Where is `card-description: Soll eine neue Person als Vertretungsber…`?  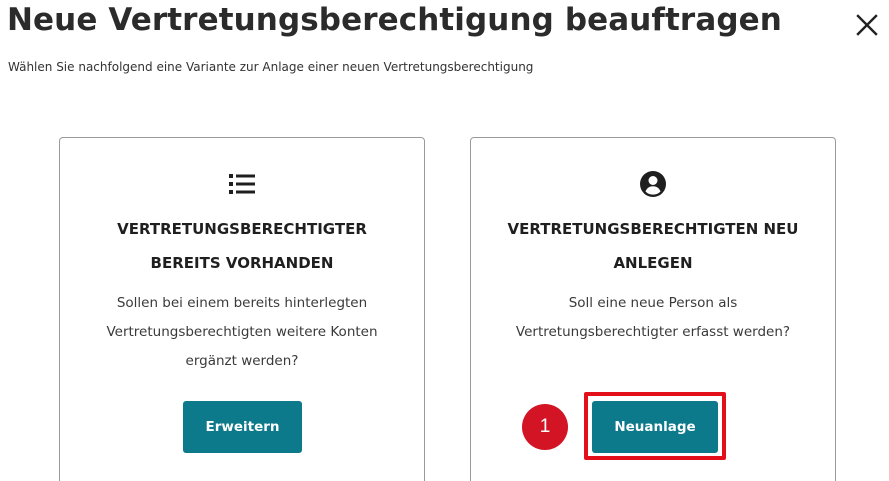
card-description: Soll eine neue Person als Vertretungsber… is located at coordinates (653, 317).